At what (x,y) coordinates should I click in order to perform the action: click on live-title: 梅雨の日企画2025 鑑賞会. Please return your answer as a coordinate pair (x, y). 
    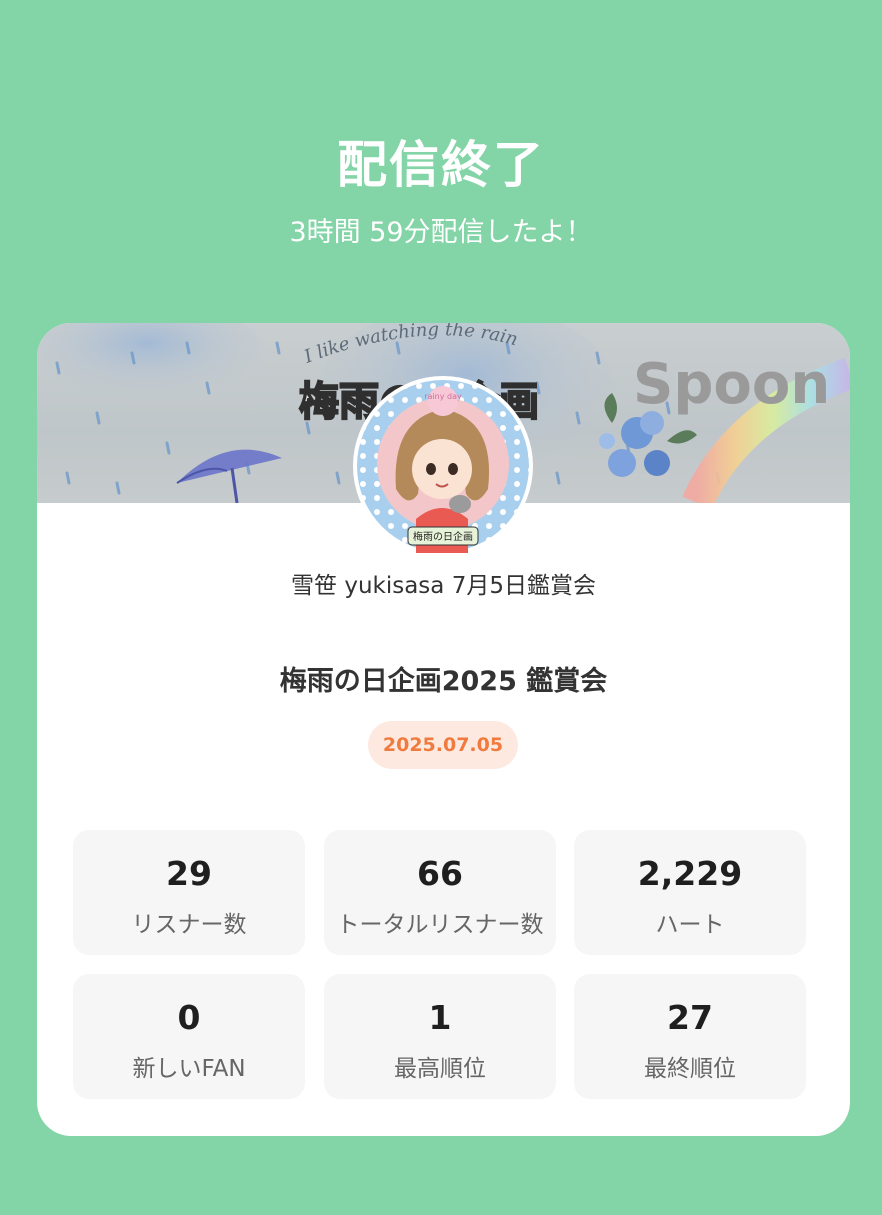
    Looking at the image, I should click on (443, 681).